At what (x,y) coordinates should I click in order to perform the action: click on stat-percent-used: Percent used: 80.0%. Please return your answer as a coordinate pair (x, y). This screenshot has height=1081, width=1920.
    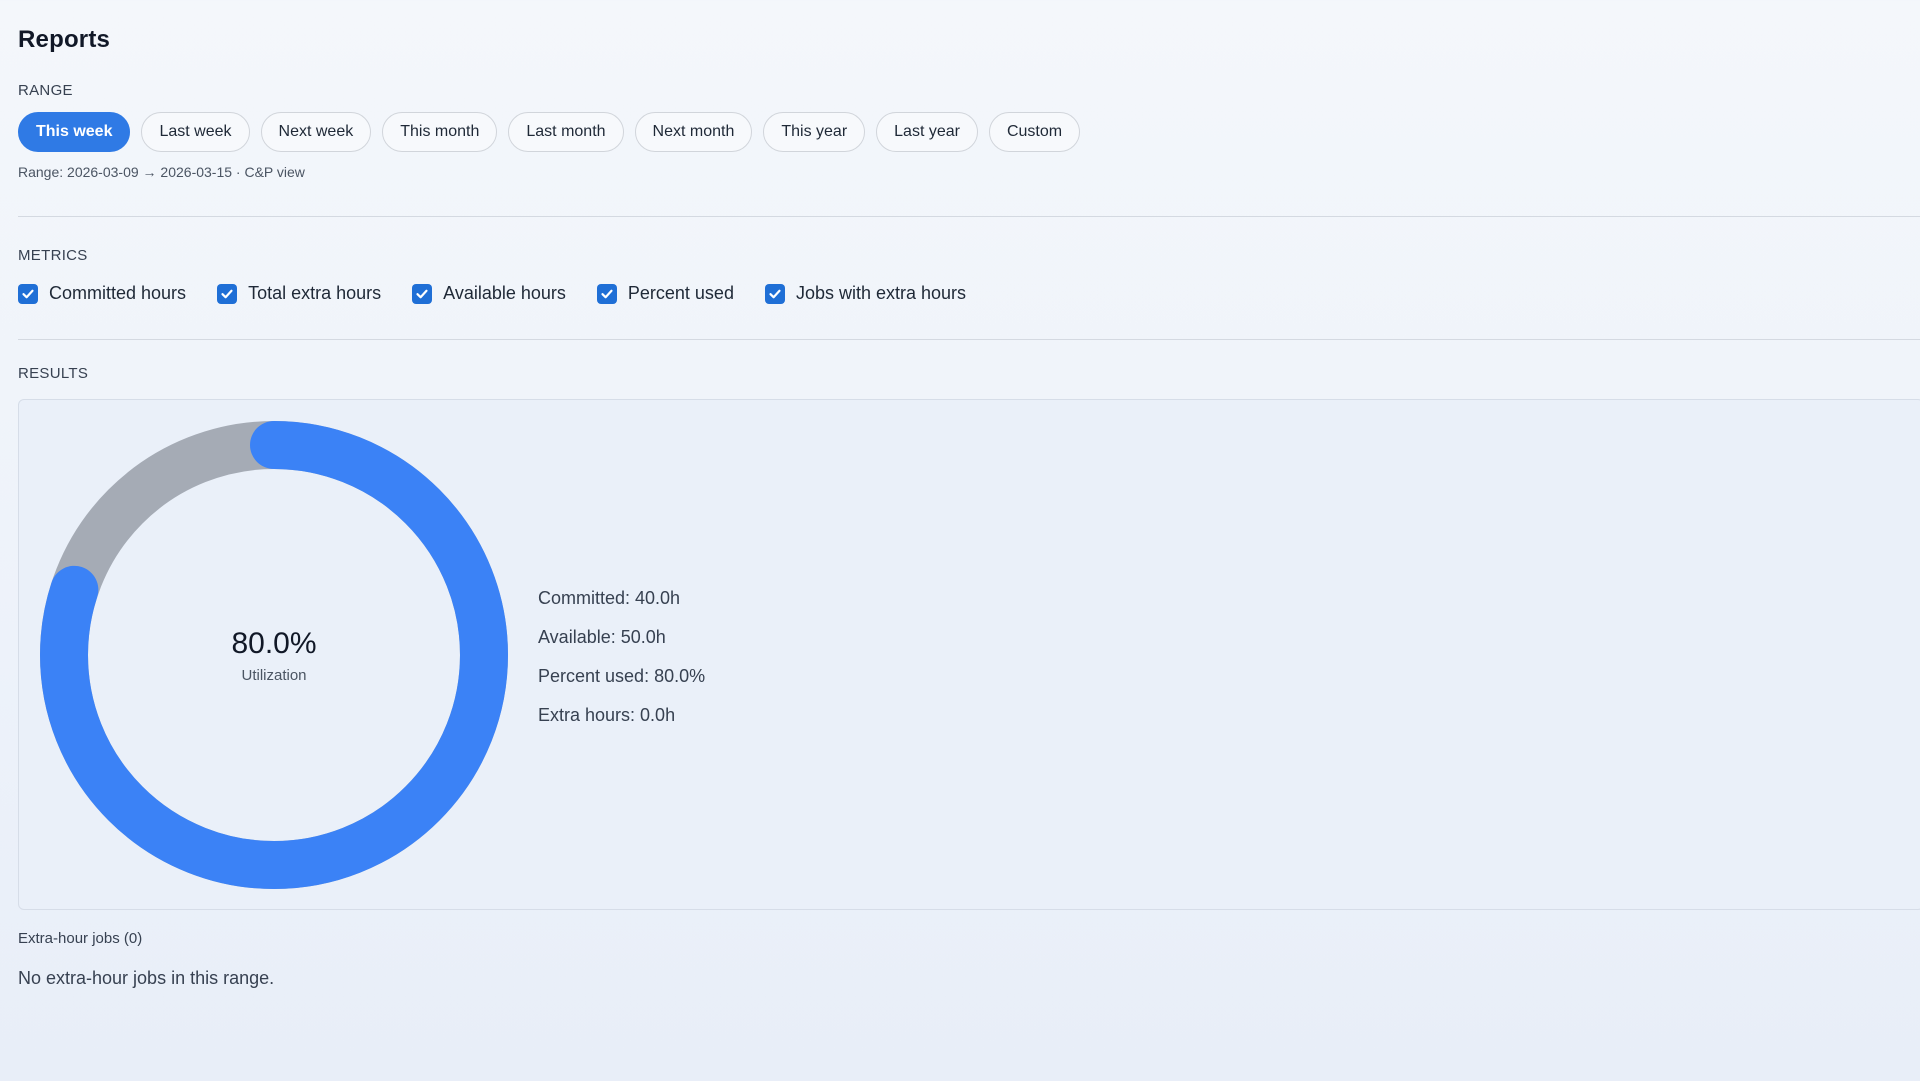
    Looking at the image, I should click on (622, 676).